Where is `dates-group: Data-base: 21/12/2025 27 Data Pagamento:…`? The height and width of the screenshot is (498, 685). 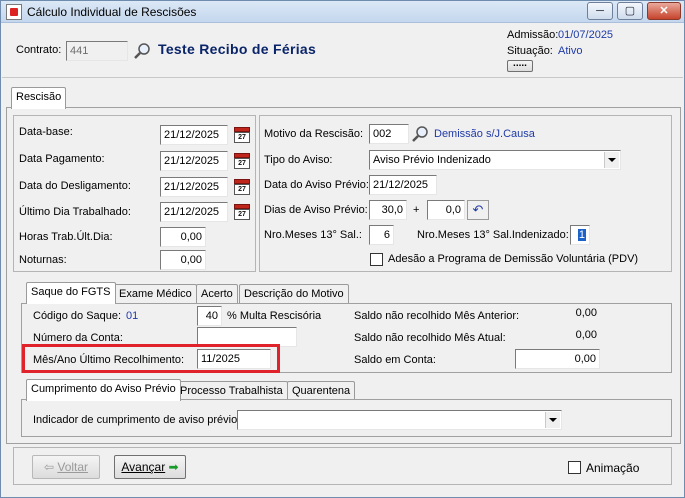
dates-group: Data-base: 21/12/2025 27 Data Pagamento:… is located at coordinates (134, 193).